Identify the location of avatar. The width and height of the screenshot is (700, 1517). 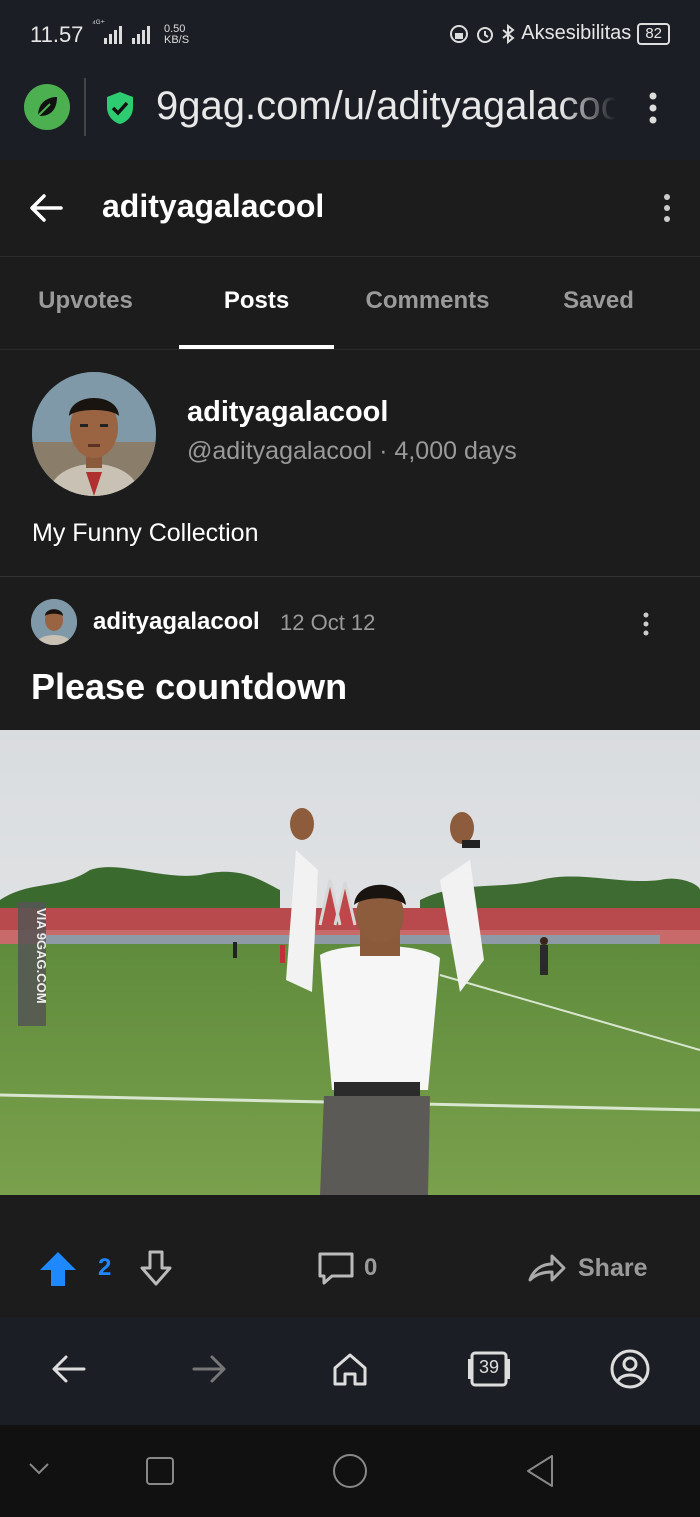
(94, 434).